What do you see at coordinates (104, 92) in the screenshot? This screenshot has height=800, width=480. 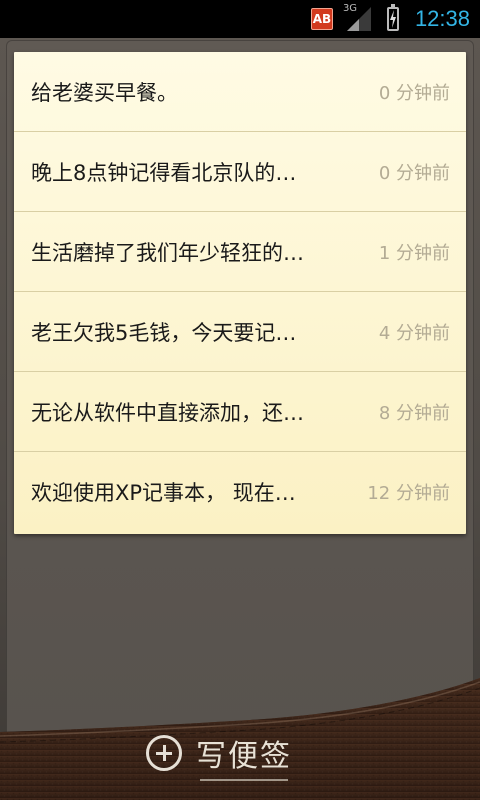 I see `note-text: 给老婆买早餐。` at bounding box center [104, 92].